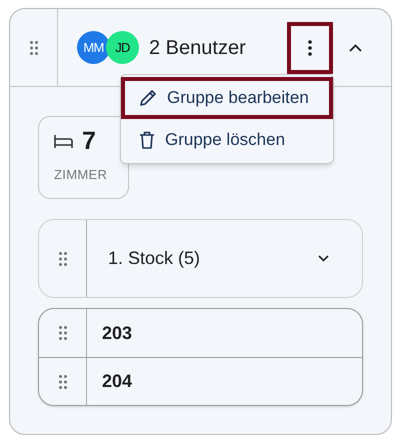 Image resolution: width=402 pixels, height=448 pixels. What do you see at coordinates (89, 141) in the screenshot?
I see `stat-value: 7` at bounding box center [89, 141].